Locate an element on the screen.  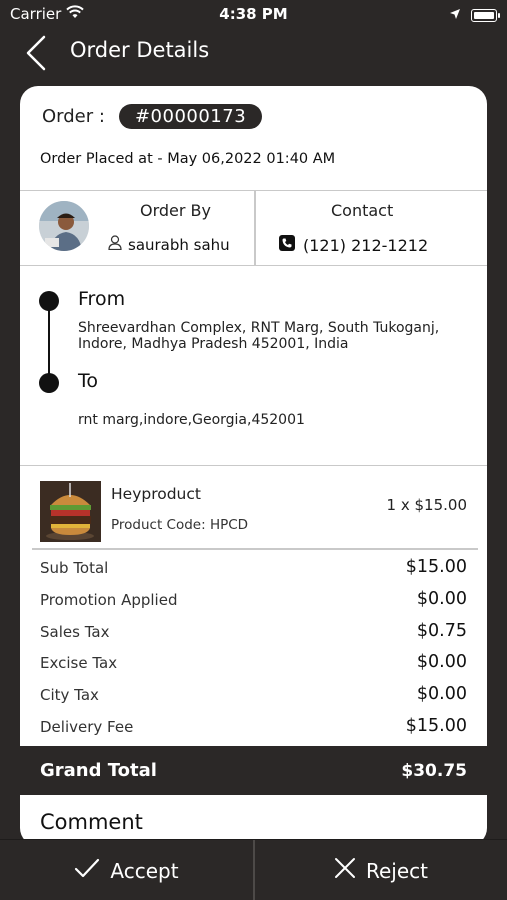
page-title: Order Details is located at coordinates (140, 50).